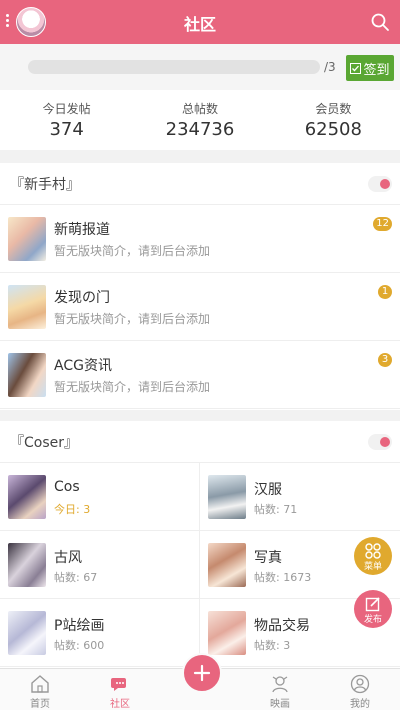  What do you see at coordinates (67, 487) in the screenshot?
I see `forum-name: Cos` at bounding box center [67, 487].